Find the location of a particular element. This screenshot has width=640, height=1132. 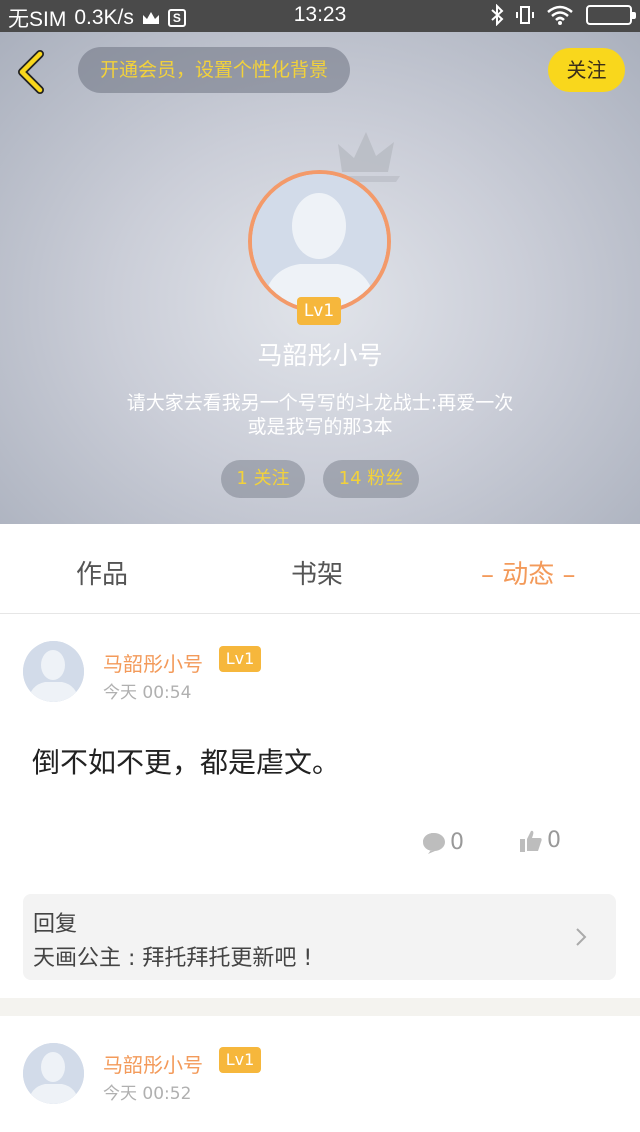

vibrate-icon is located at coordinates (525, 15).